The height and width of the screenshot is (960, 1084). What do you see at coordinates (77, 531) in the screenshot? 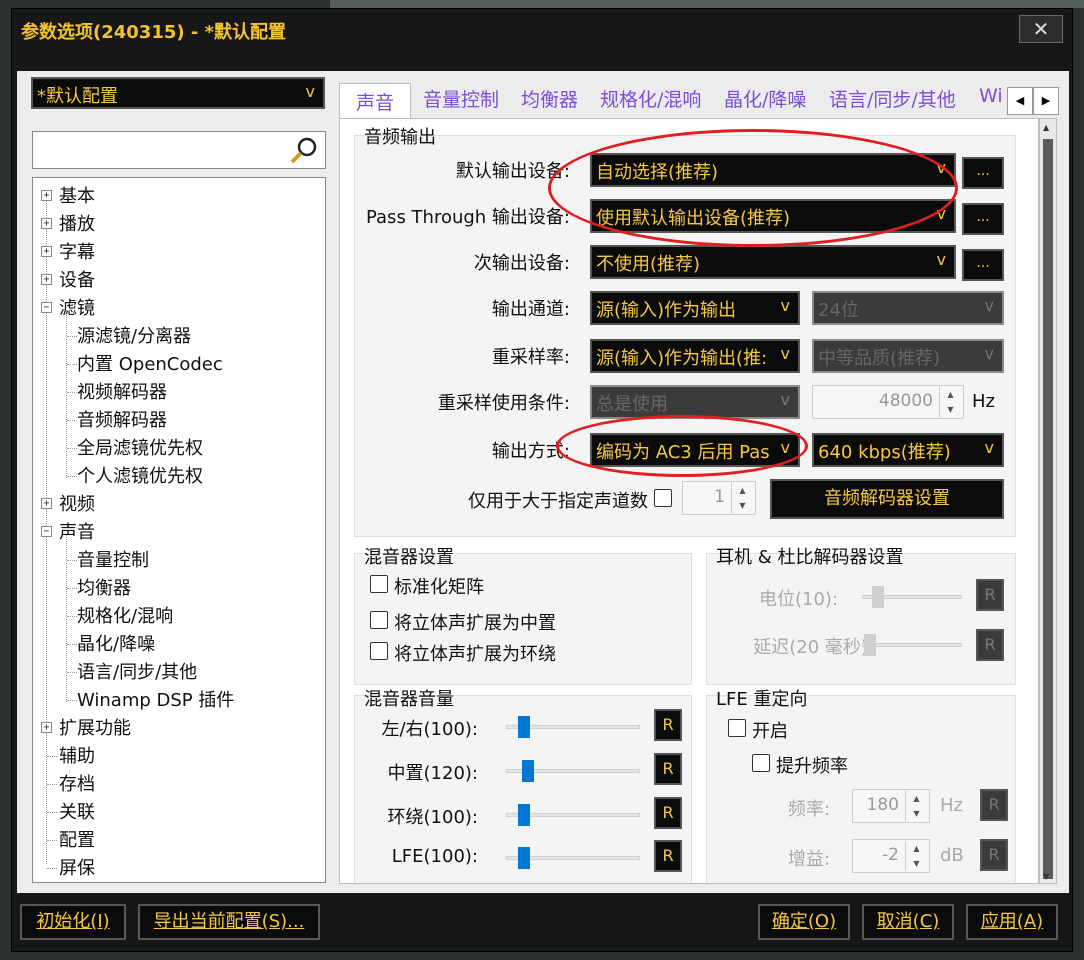
I see `tree-item: 声音` at bounding box center [77, 531].